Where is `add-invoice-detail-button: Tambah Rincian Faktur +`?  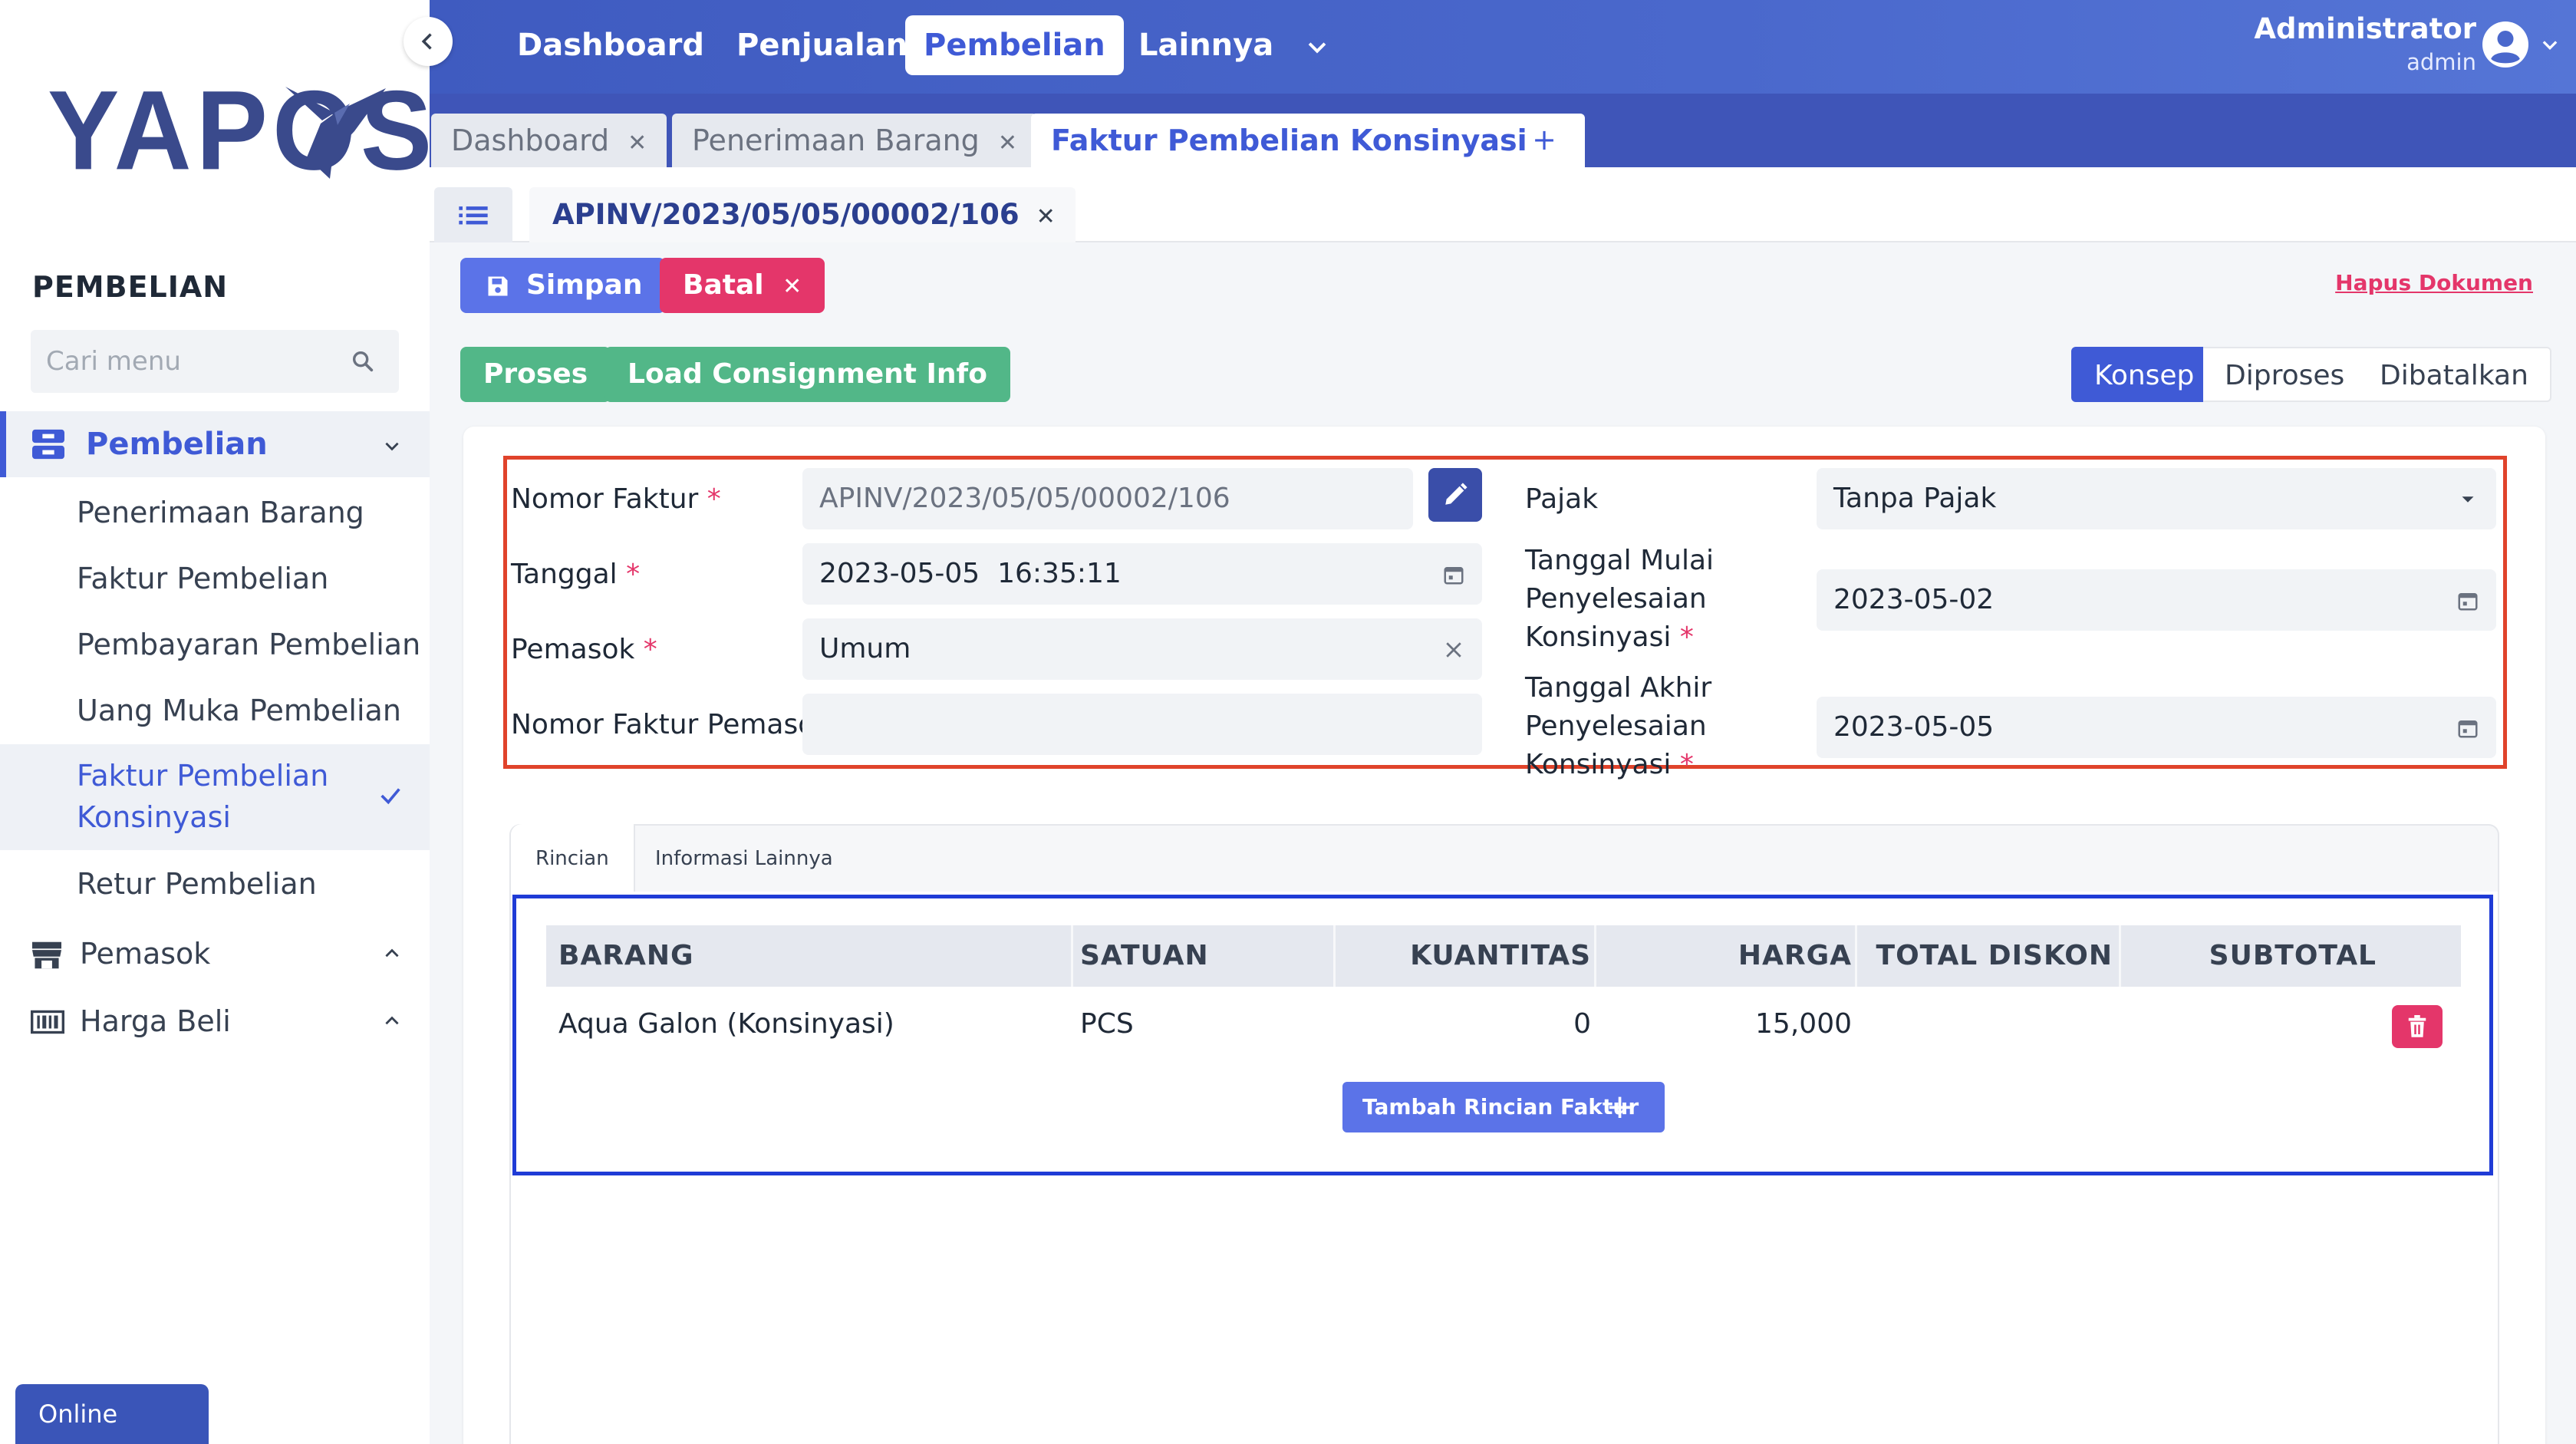 add-invoice-detail-button: Tambah Rincian Faktur + is located at coordinates (1503, 1107).